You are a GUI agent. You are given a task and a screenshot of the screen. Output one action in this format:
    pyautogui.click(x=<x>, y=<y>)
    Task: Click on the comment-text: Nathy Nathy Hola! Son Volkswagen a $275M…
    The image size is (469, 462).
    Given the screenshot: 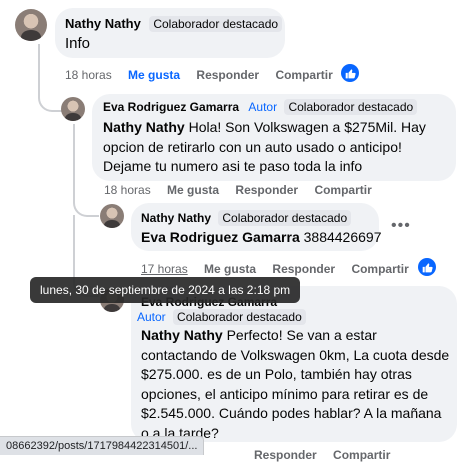 What is the action you would take?
    pyautogui.click(x=264, y=146)
    